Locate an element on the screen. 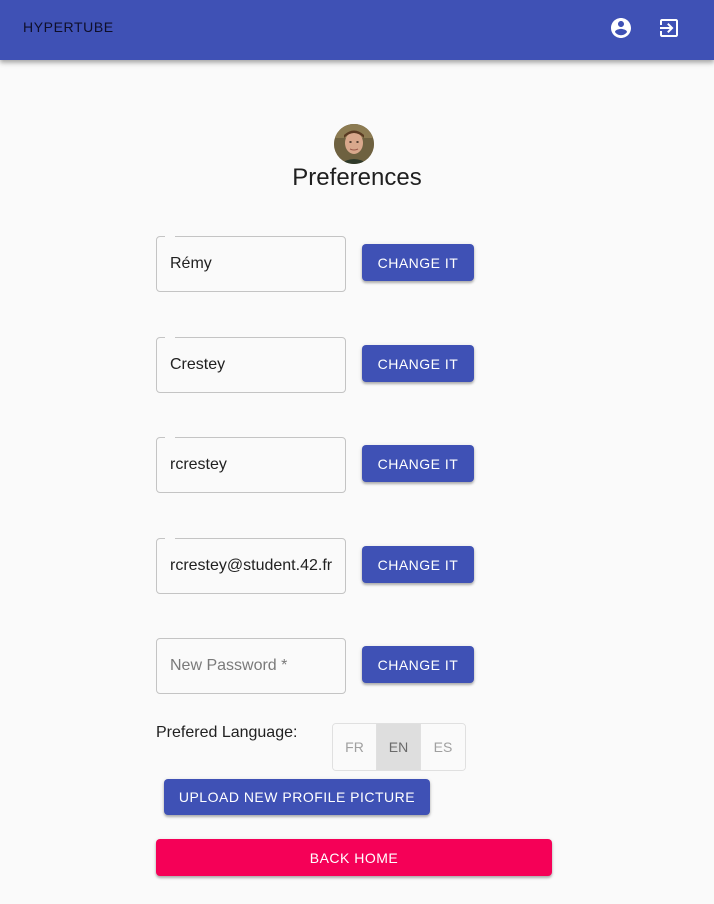 The width and height of the screenshot is (714, 904). change-username-button: CHANGE IT is located at coordinates (418, 463).